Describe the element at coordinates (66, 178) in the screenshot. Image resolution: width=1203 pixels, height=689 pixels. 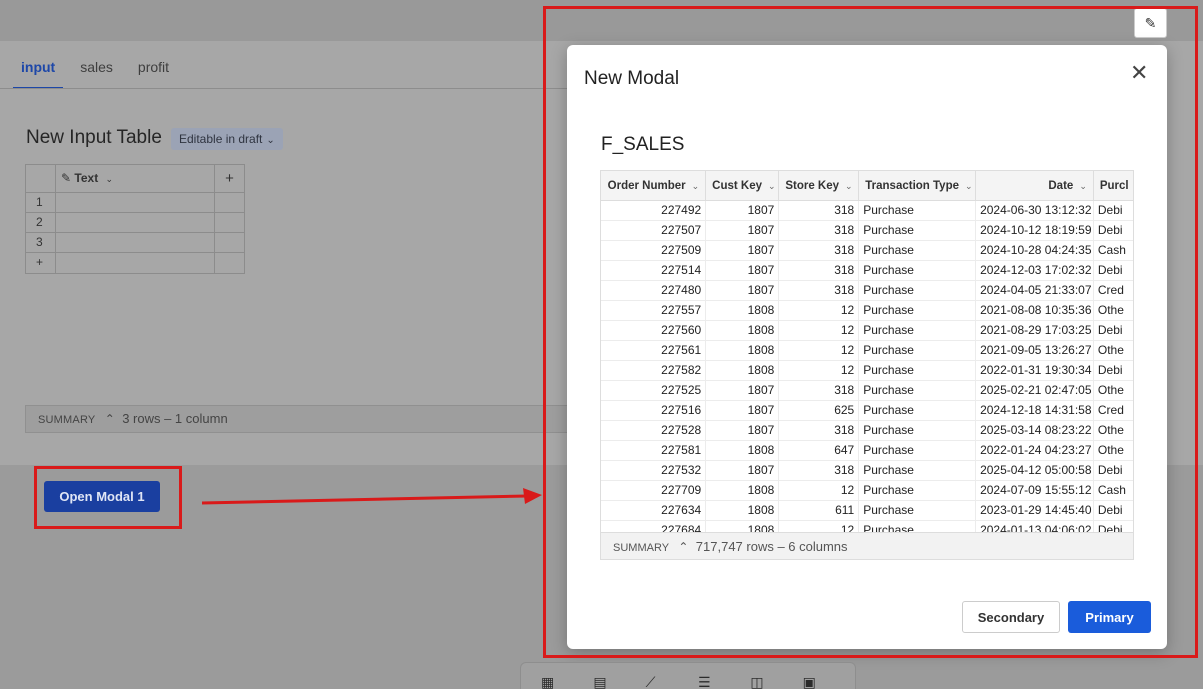
I see `pencil-icon: ✎` at that location.